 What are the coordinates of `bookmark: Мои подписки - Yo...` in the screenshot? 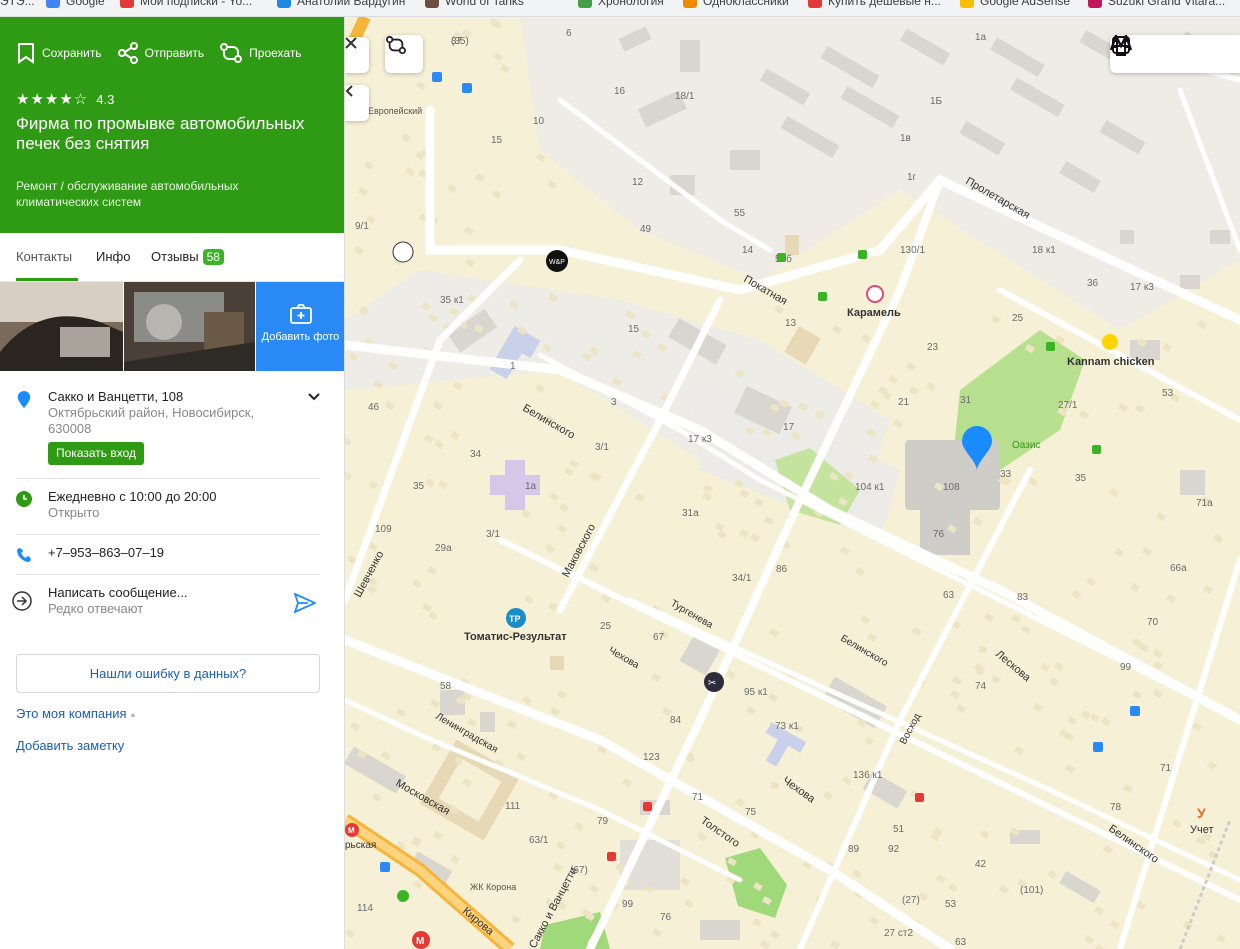 It's located at (186, 4).